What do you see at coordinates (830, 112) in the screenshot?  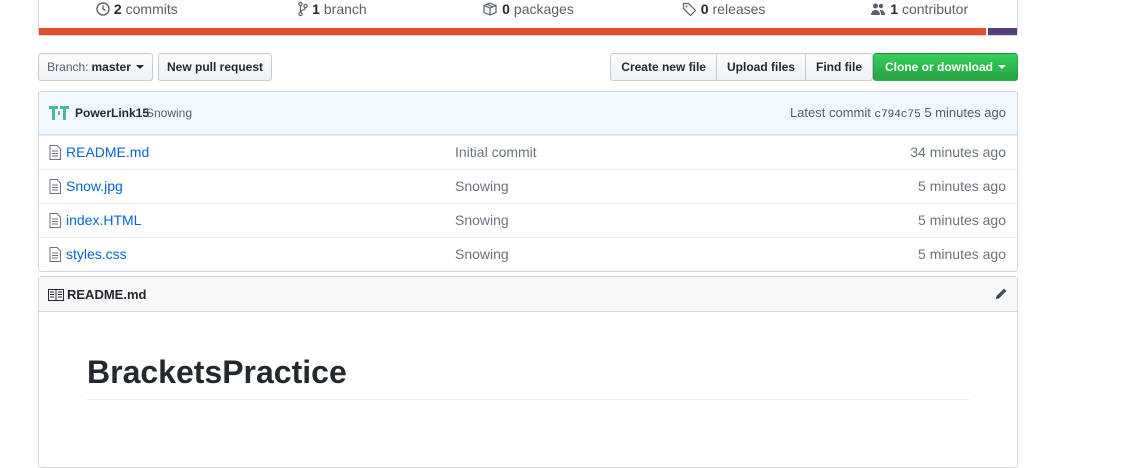 I see `latest-commit-label: Latest commit` at bounding box center [830, 112].